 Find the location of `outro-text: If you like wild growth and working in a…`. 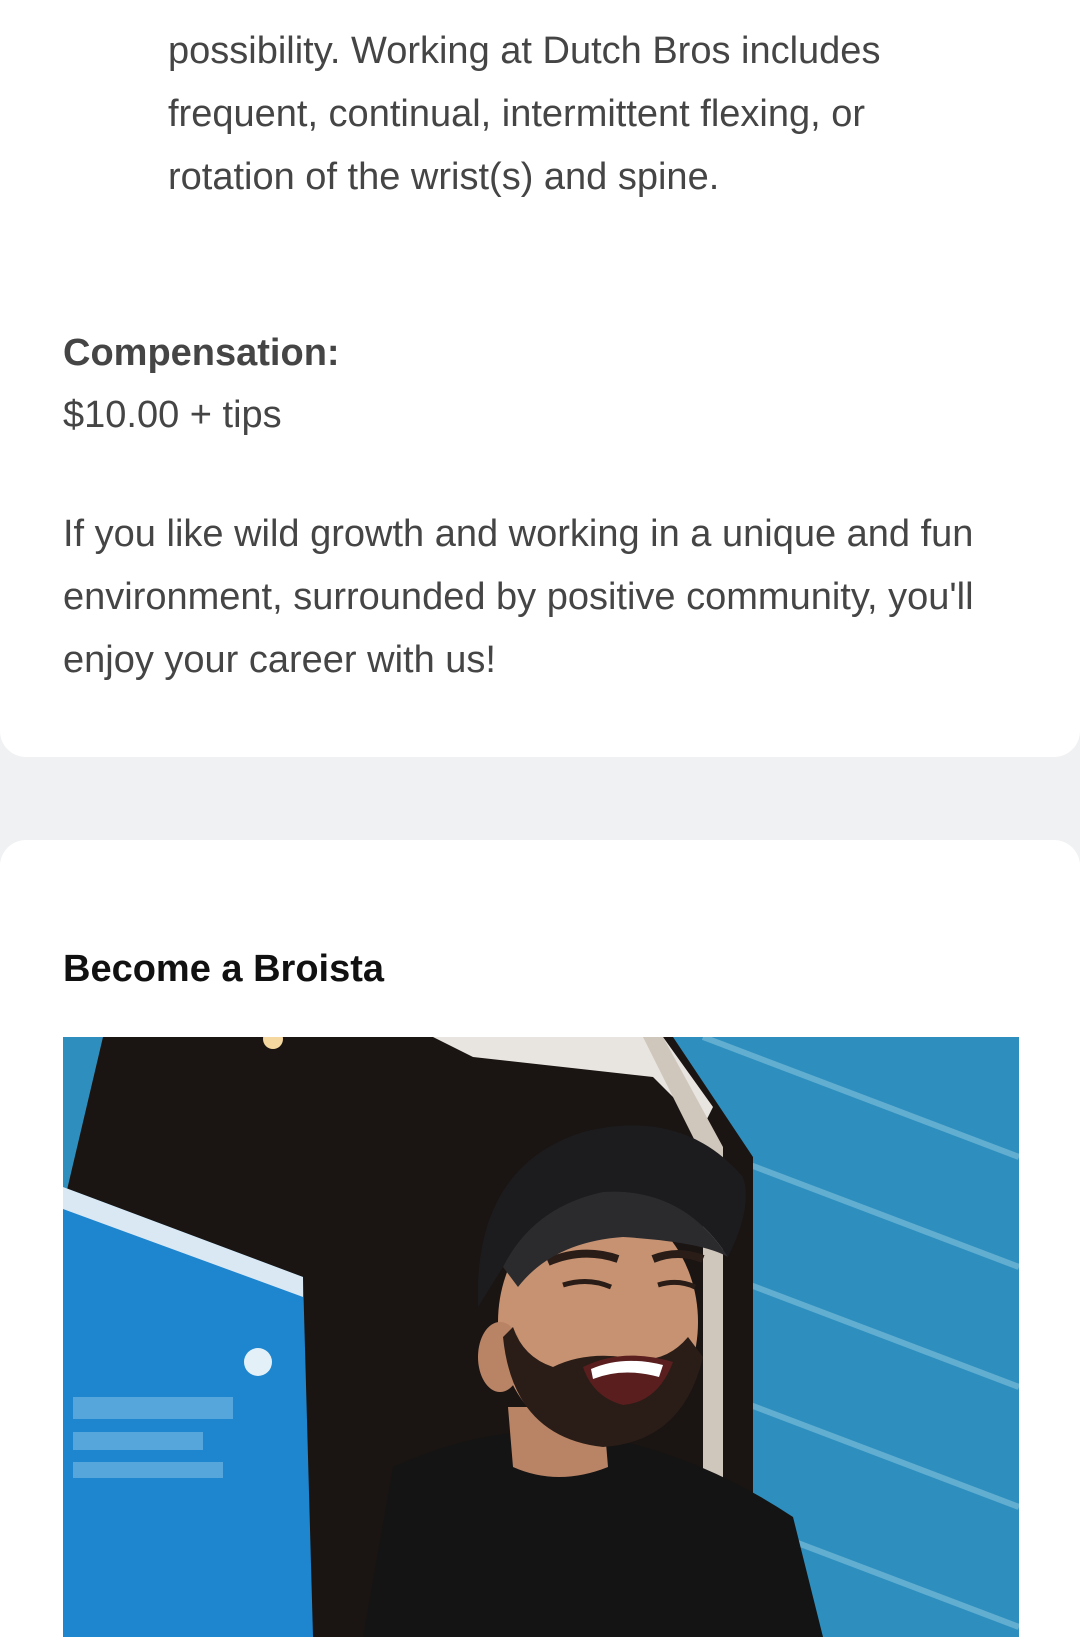

outro-text: If you like wild growth and working in a… is located at coordinates (518, 597).